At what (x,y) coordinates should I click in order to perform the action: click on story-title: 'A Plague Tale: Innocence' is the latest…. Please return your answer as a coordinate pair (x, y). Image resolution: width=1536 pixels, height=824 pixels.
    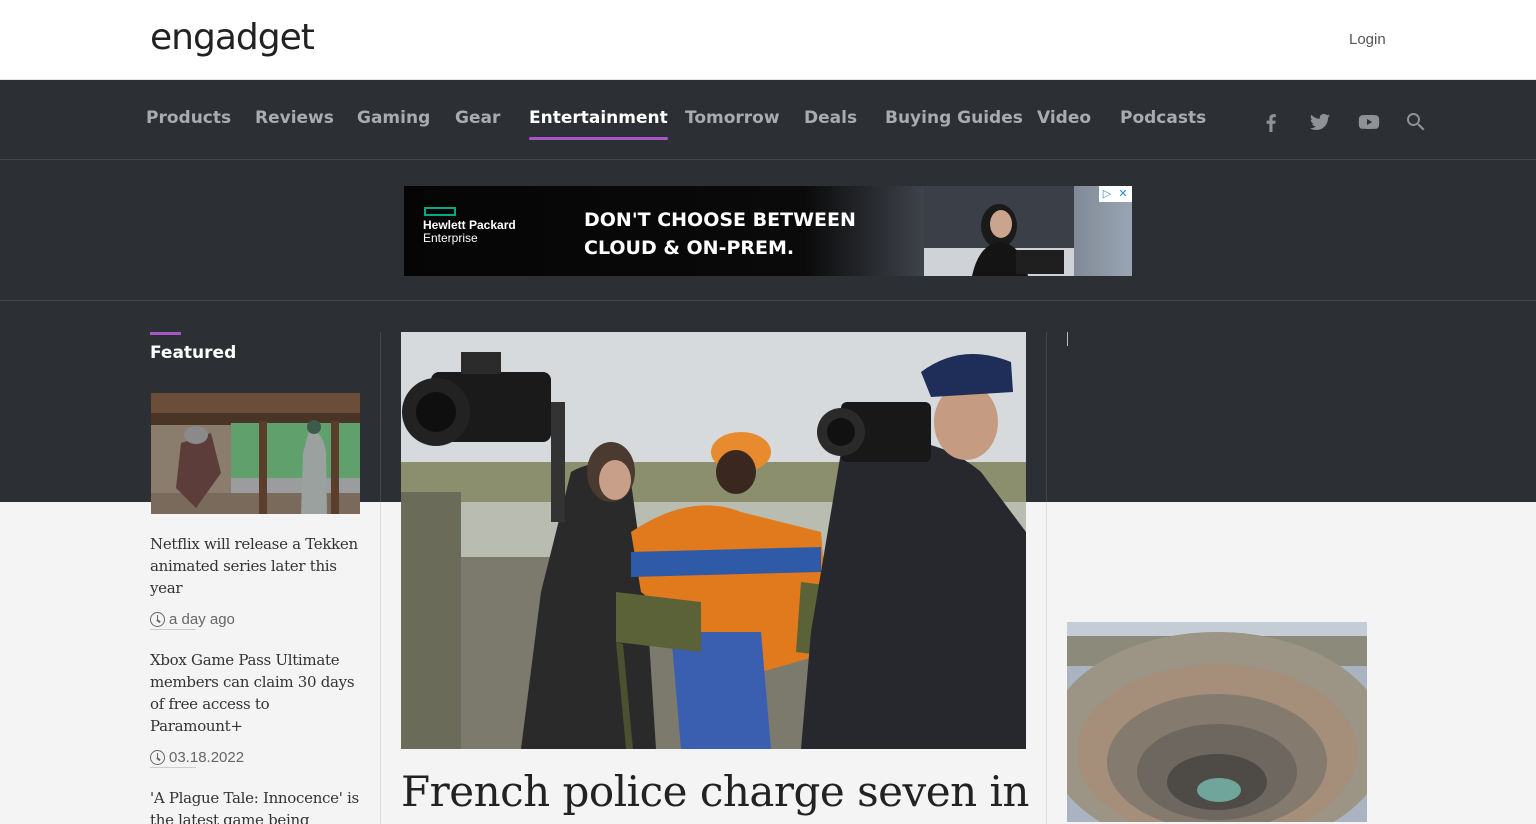
    Looking at the image, I should click on (255, 805).